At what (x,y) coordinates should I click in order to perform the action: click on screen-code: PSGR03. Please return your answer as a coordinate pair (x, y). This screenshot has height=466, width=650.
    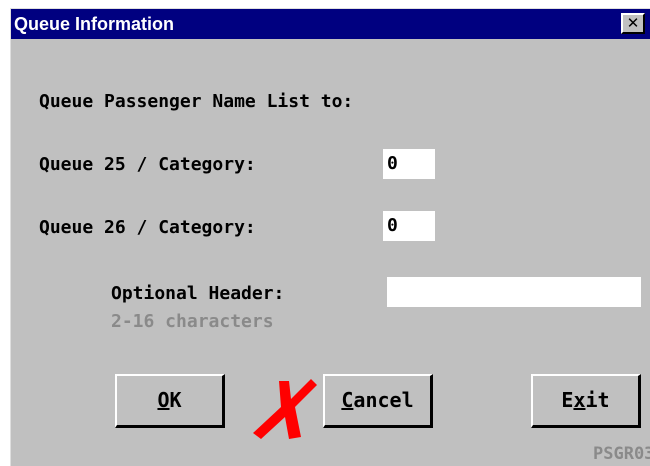
    Looking at the image, I should click on (621, 454).